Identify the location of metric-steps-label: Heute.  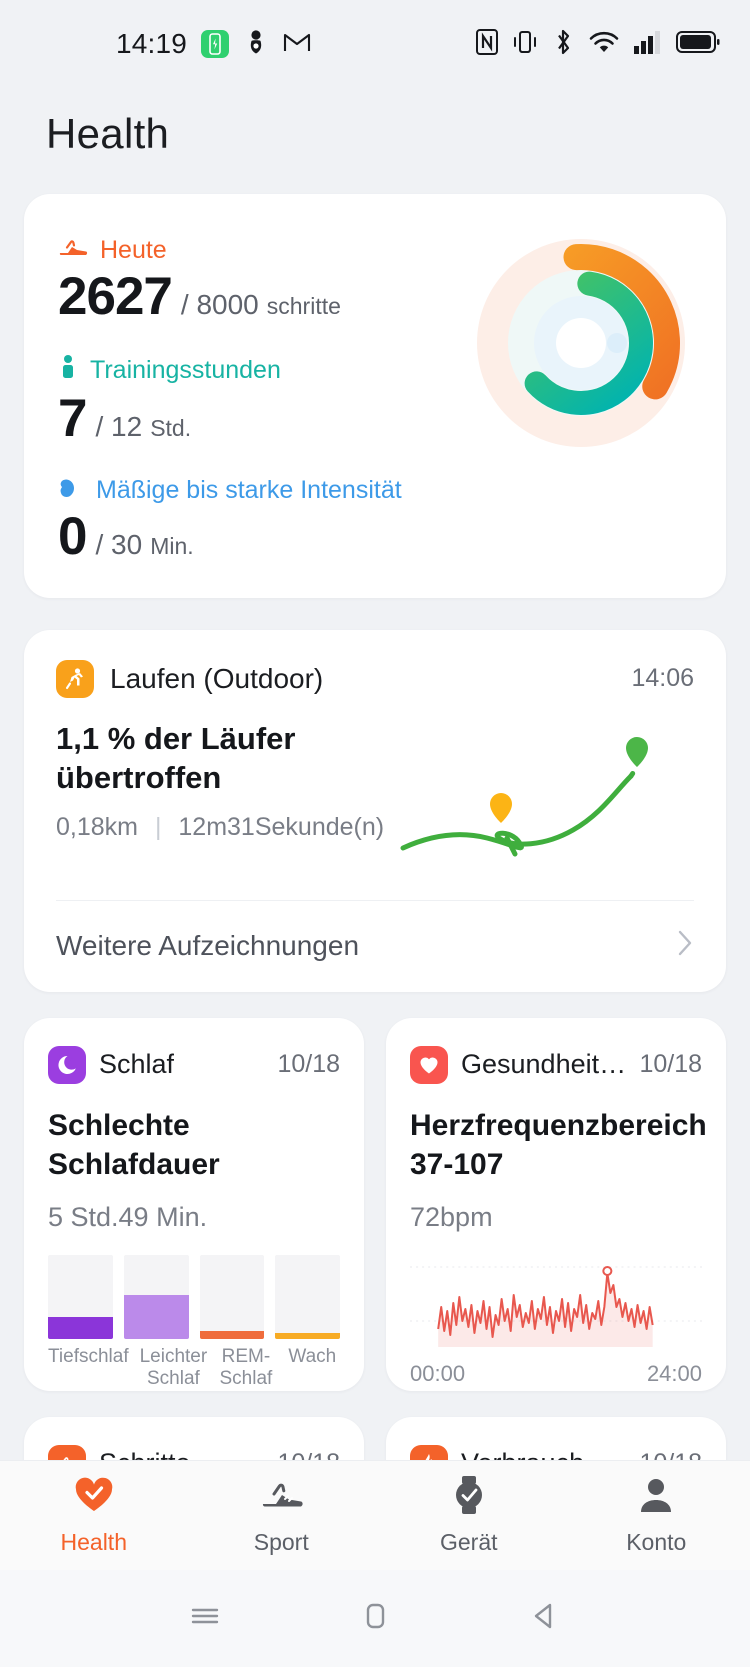
(133, 250).